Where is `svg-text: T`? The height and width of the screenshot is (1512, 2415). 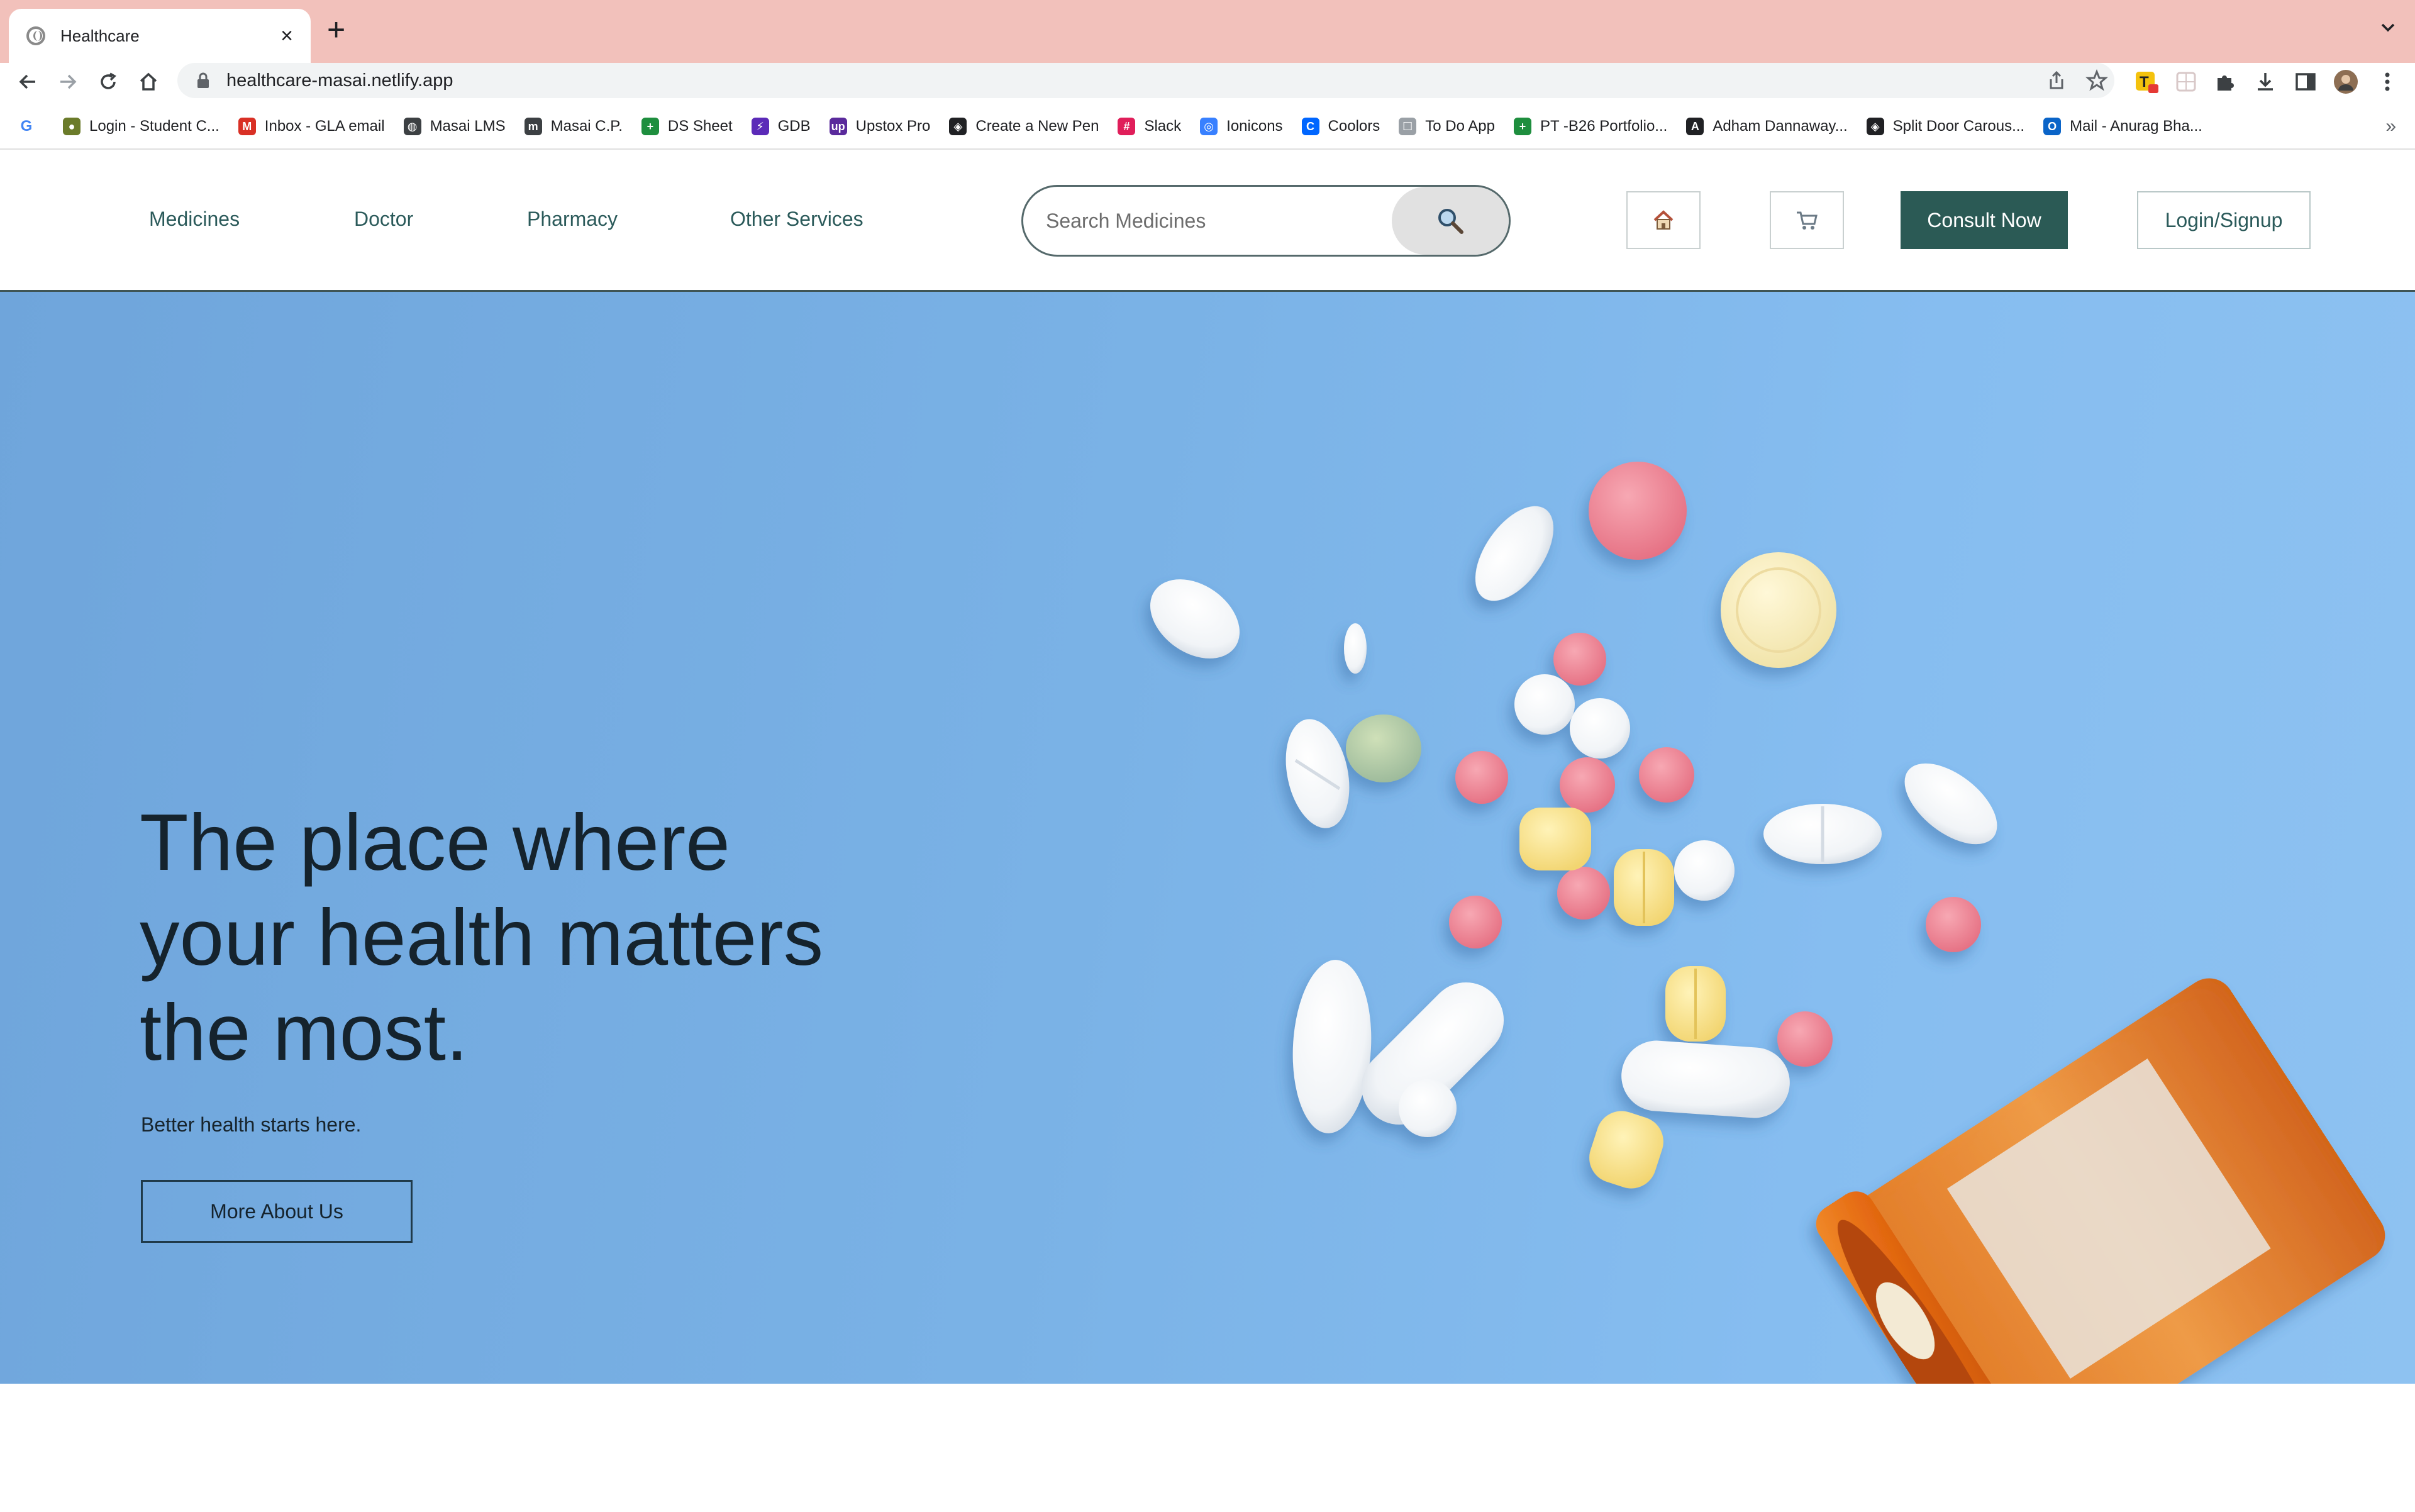 svg-text: T is located at coordinates (2144, 83).